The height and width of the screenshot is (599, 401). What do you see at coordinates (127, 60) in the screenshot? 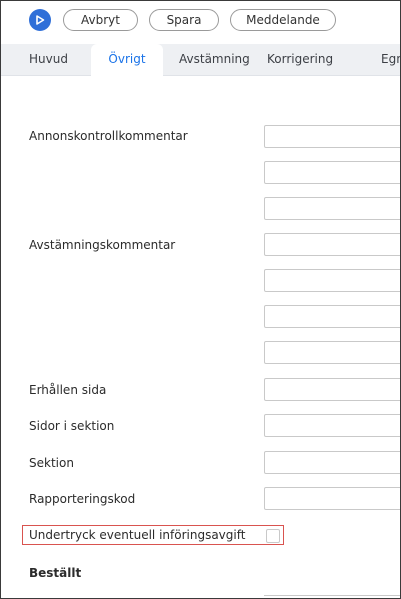
I see `tab-ovrigt: Övrigt` at bounding box center [127, 60].